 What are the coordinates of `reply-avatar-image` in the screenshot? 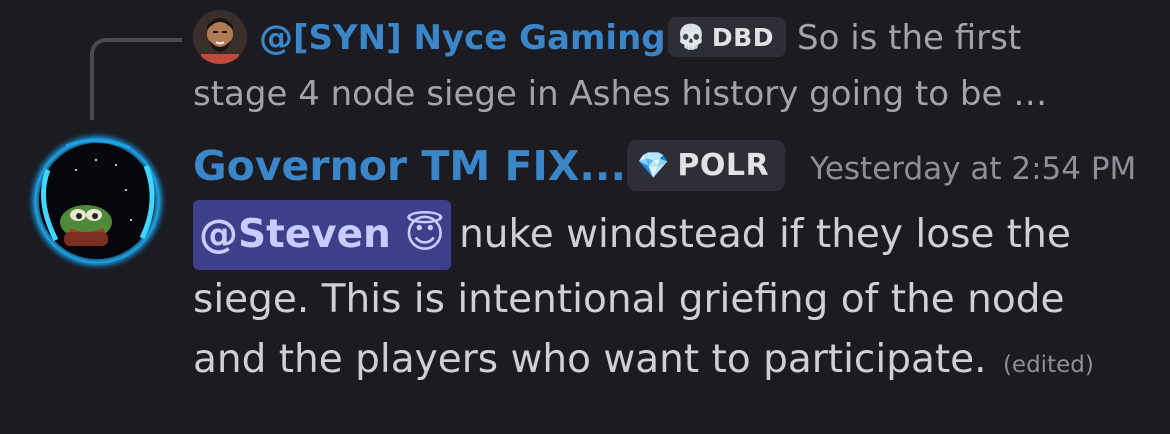 It's located at (220, 37).